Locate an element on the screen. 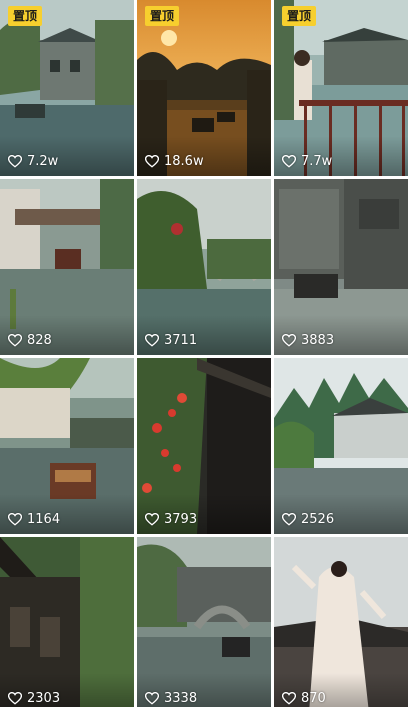 The width and height of the screenshot is (408, 707). like-count-label: 3883 is located at coordinates (318, 340).